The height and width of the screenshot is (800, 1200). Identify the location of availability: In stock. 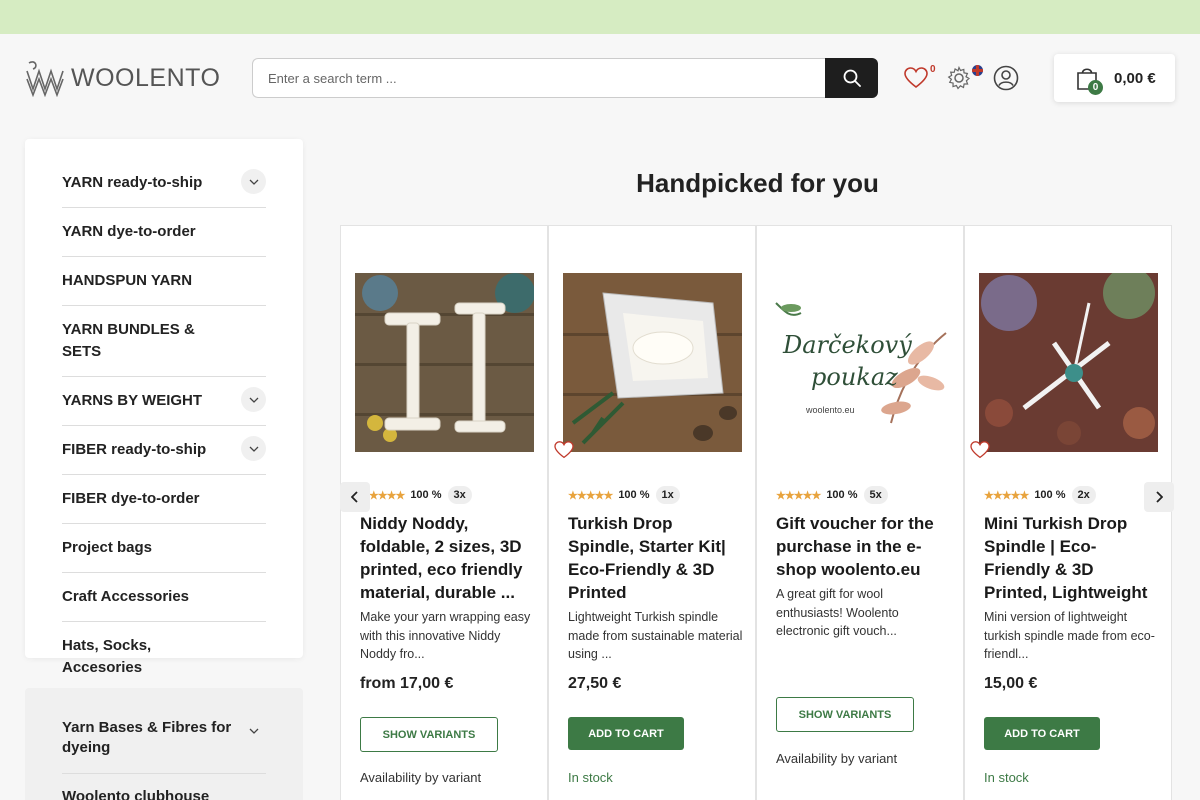
(590, 777).